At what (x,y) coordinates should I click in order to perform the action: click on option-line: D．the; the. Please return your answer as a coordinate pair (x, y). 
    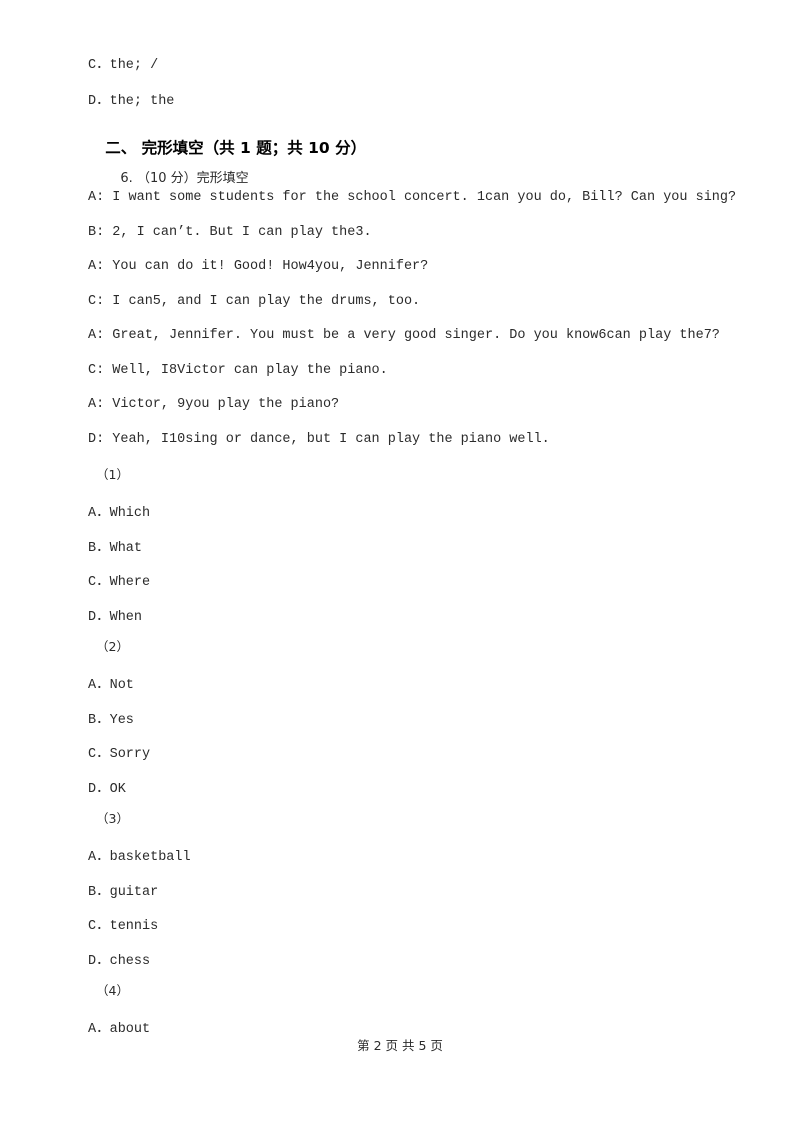
    Looking at the image, I should click on (131, 101).